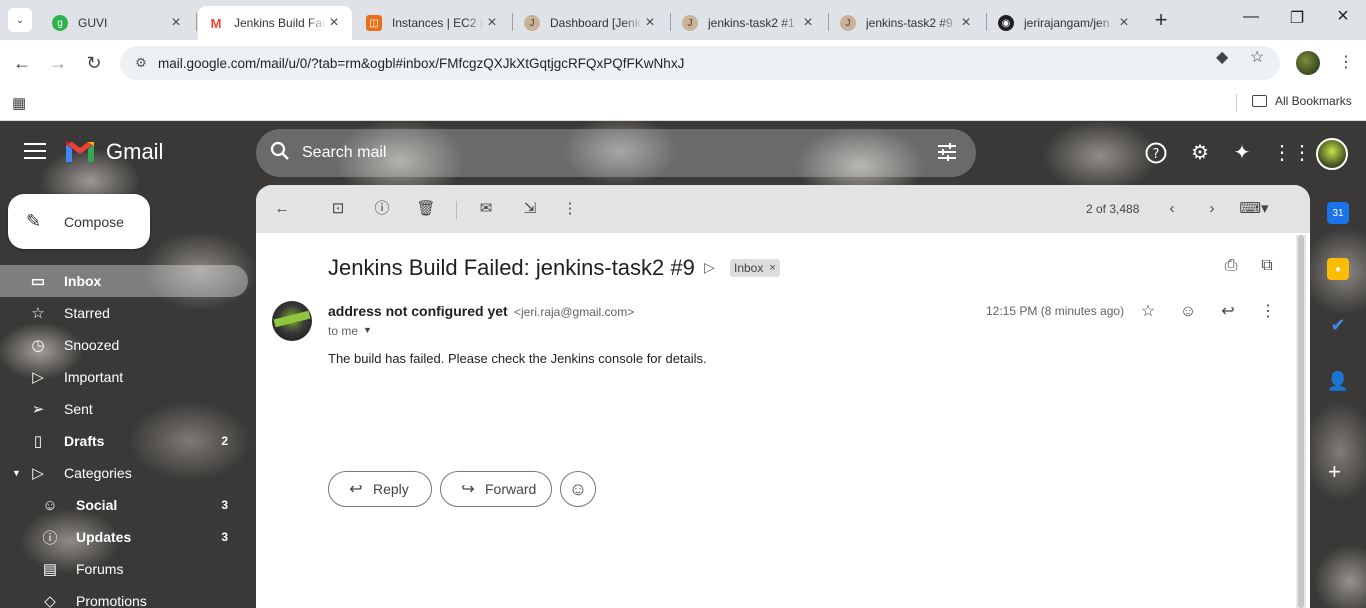 The height and width of the screenshot is (608, 1366). What do you see at coordinates (418, 311) in the screenshot?
I see `sender-name: address not configured yet` at bounding box center [418, 311].